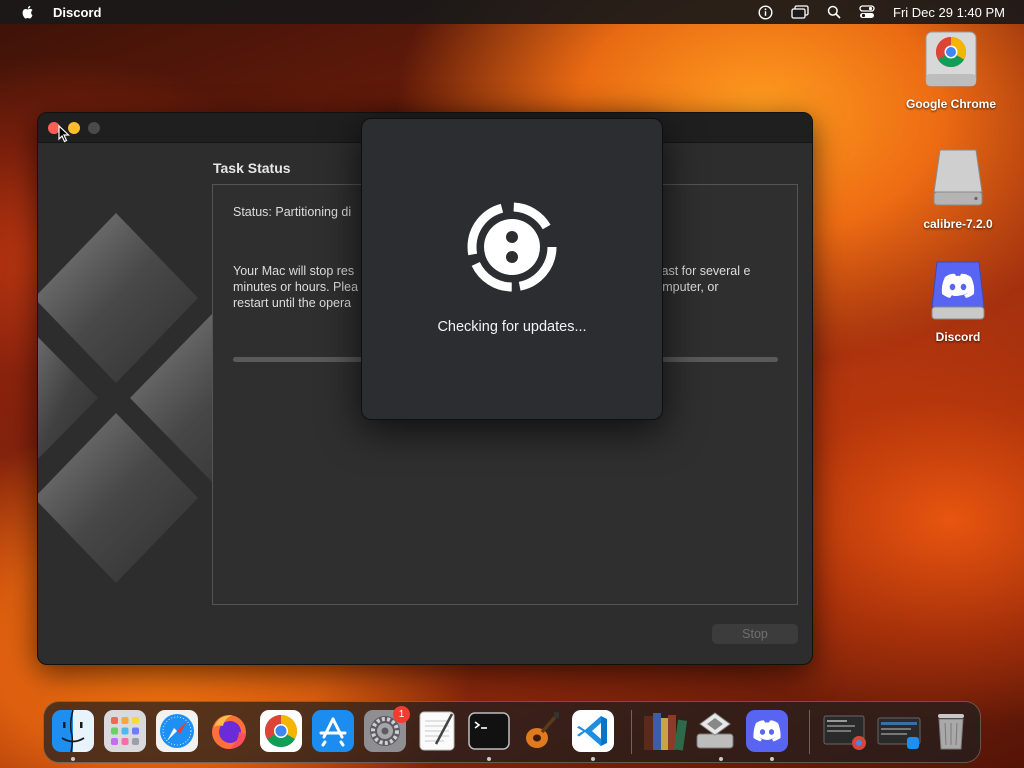 The height and width of the screenshot is (768, 1024). I want to click on apple-icon, so click(28, 12).